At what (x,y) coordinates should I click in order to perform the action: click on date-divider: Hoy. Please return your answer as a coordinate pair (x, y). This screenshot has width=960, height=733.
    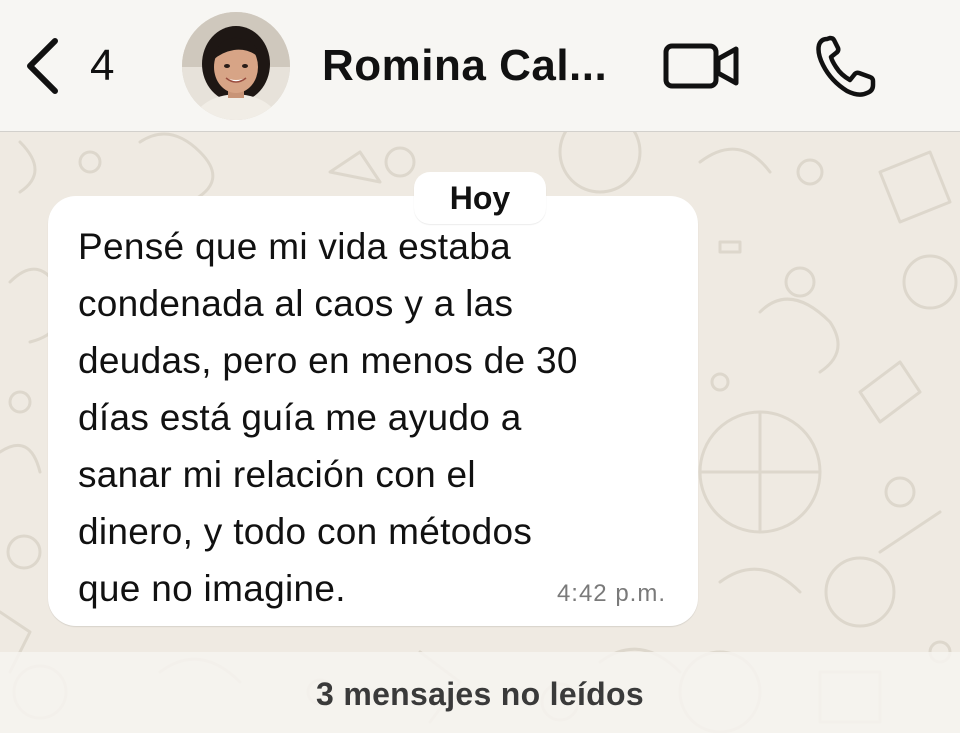
    Looking at the image, I should click on (480, 198).